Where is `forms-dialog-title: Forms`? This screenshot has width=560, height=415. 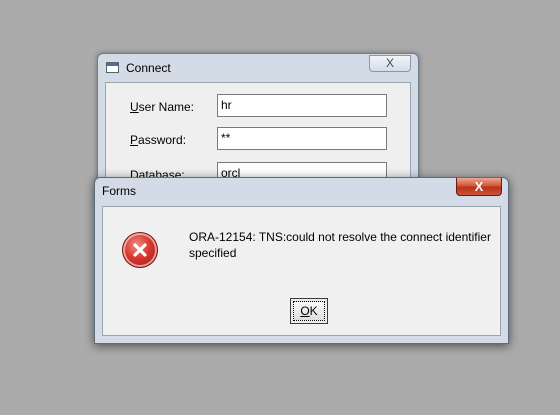
forms-dialog-title: Forms is located at coordinates (119, 191).